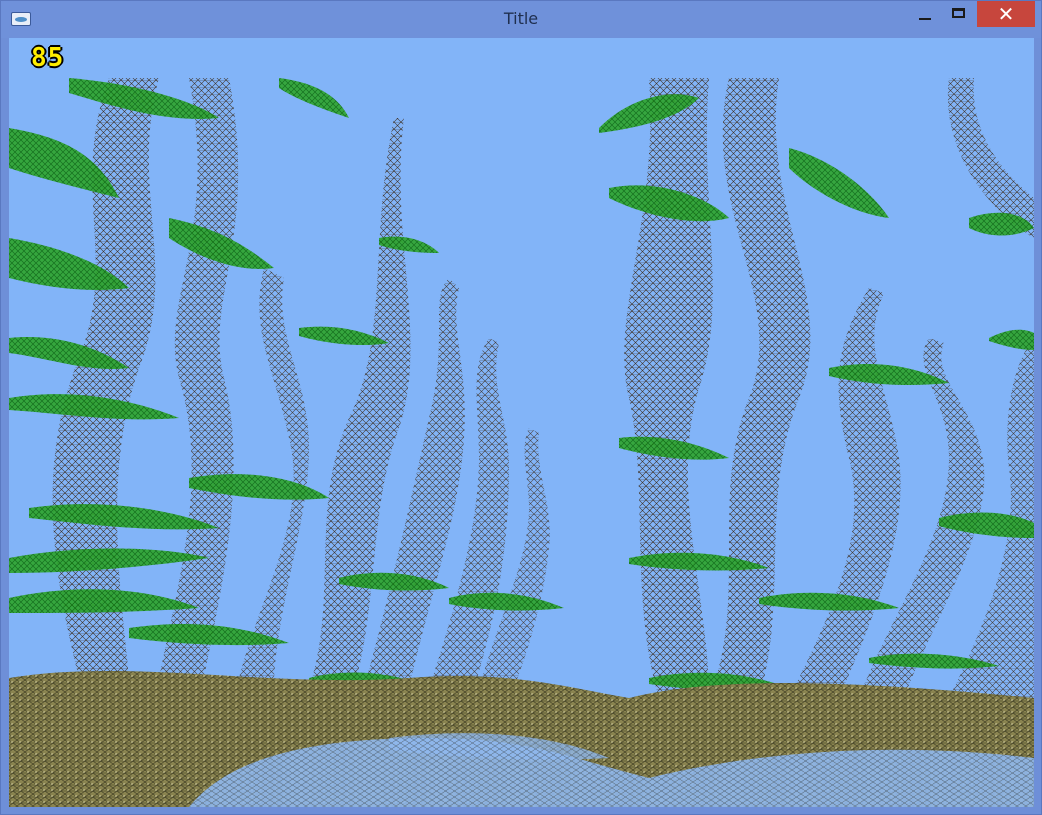 Image resolution: width=1042 pixels, height=815 pixels. I want to click on title-bar: Title ✕, so click(521, 19).